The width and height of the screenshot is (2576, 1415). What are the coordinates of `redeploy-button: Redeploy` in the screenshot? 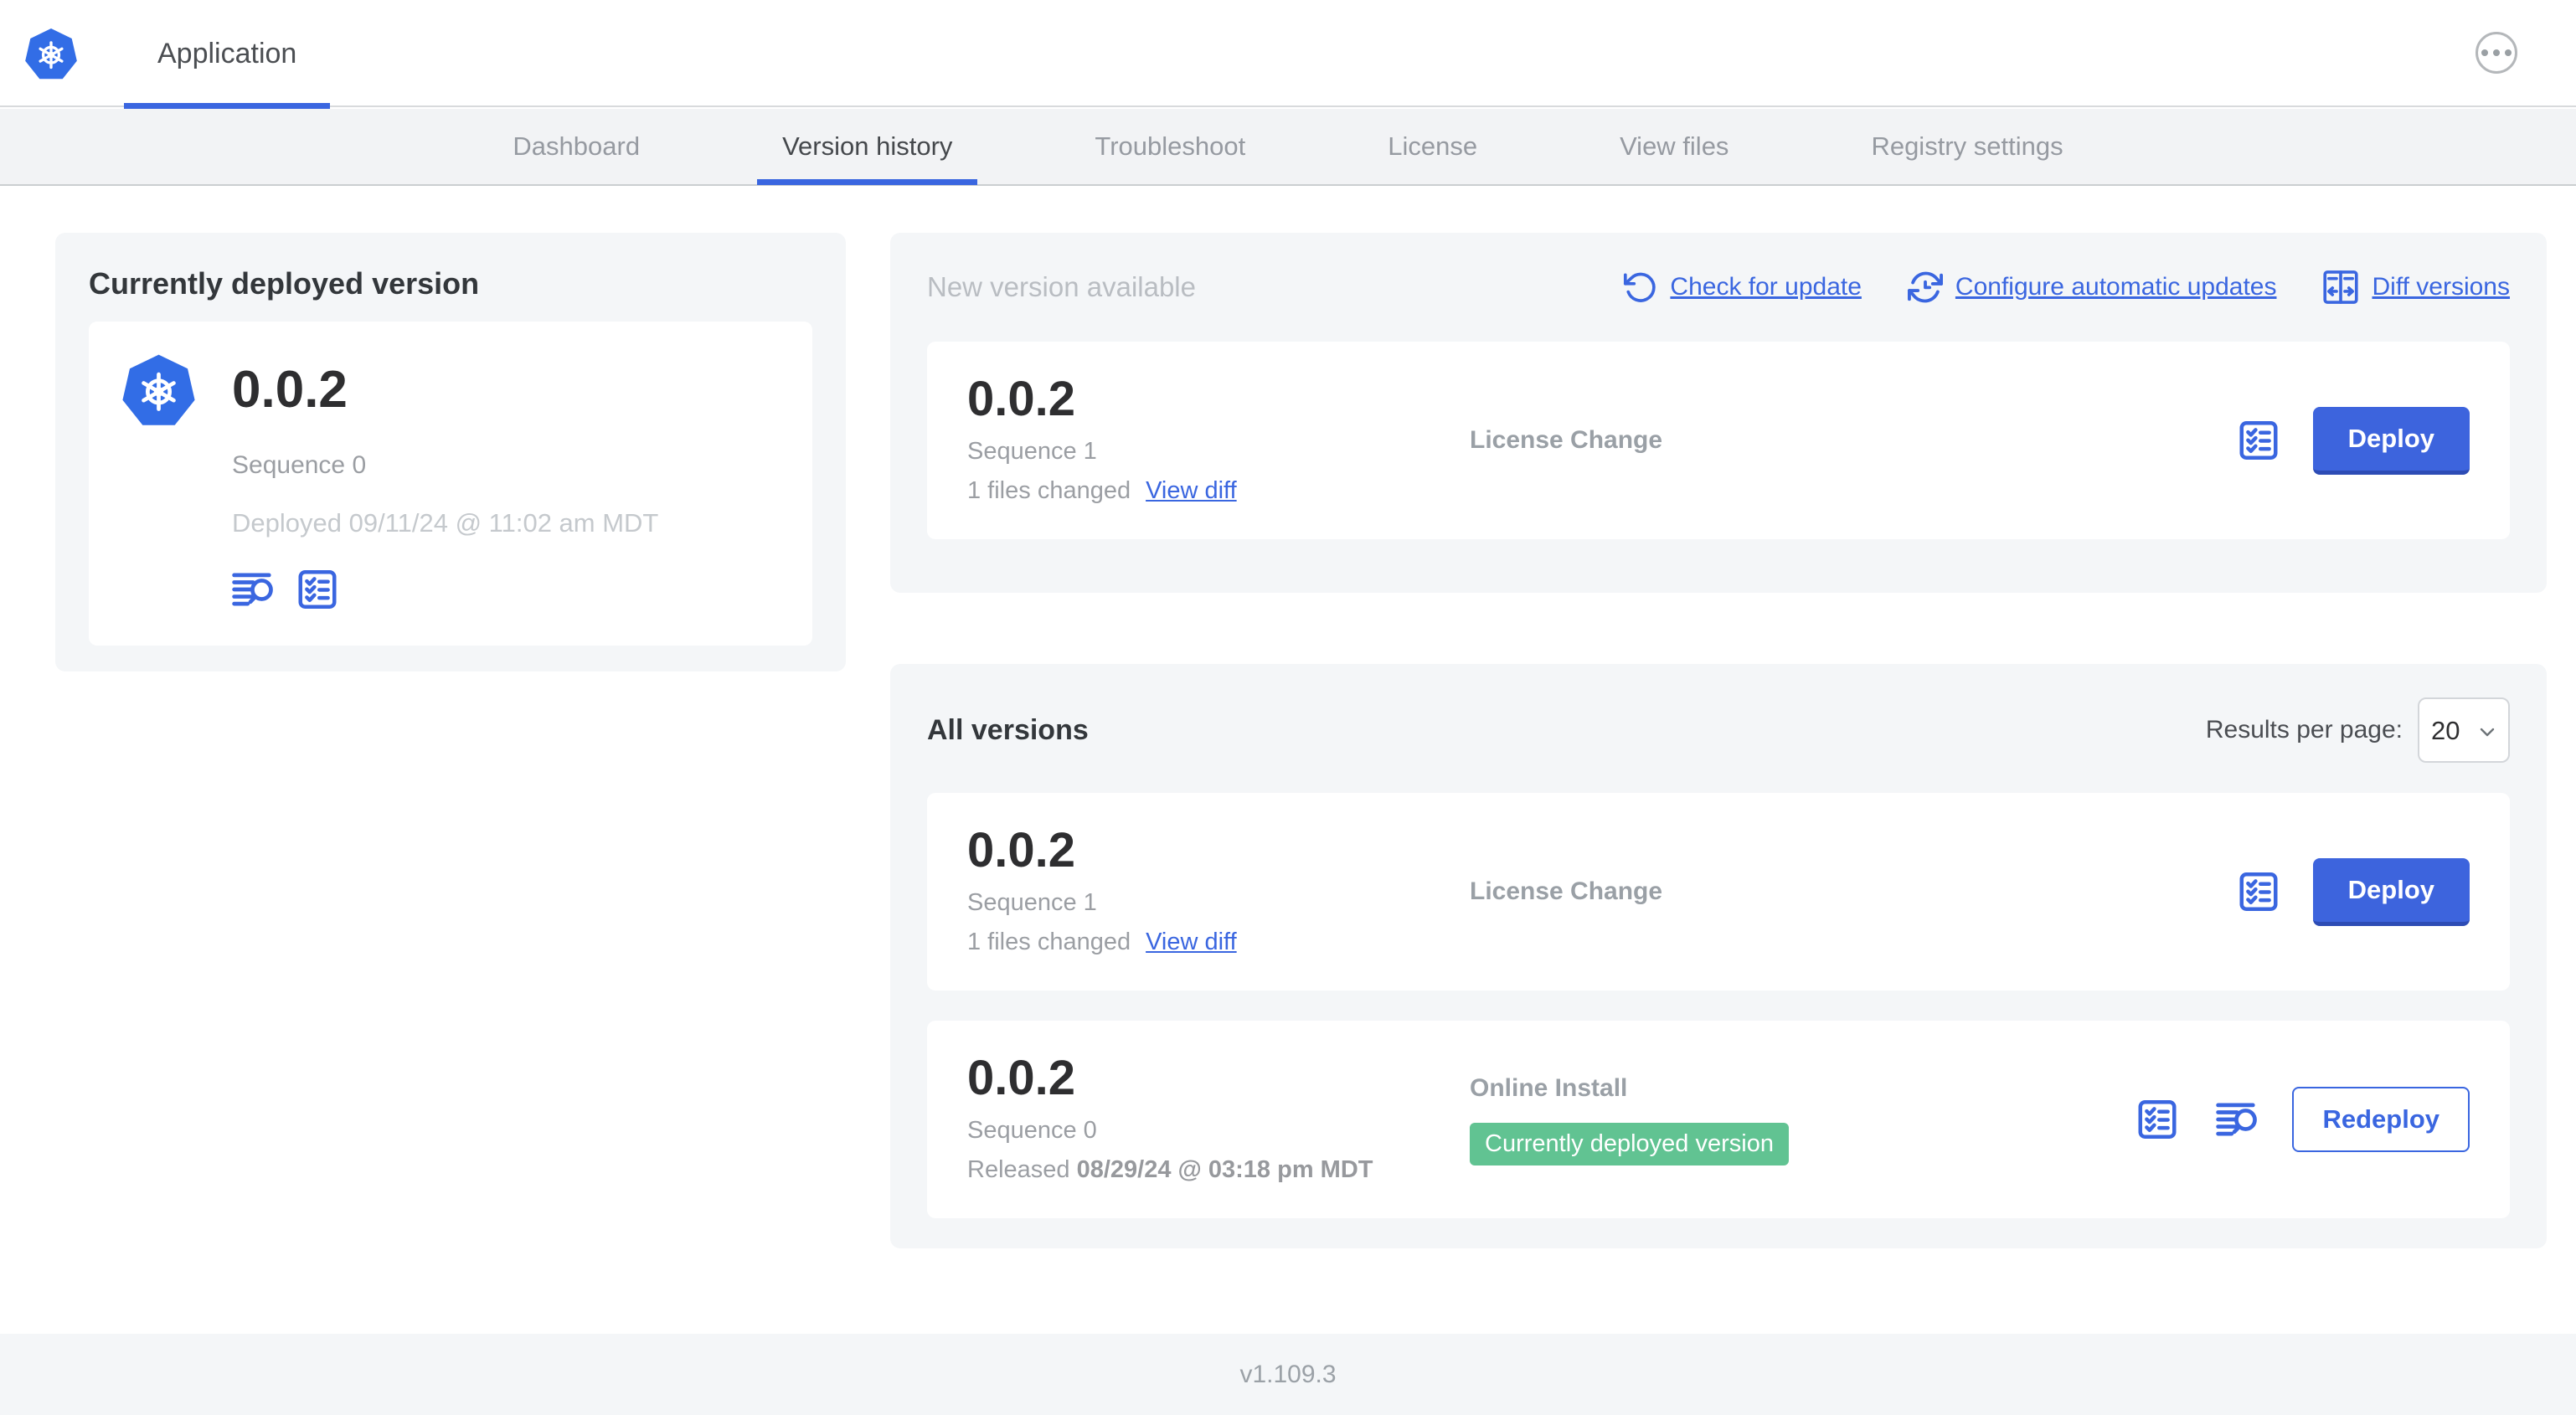 It's located at (2381, 1119).